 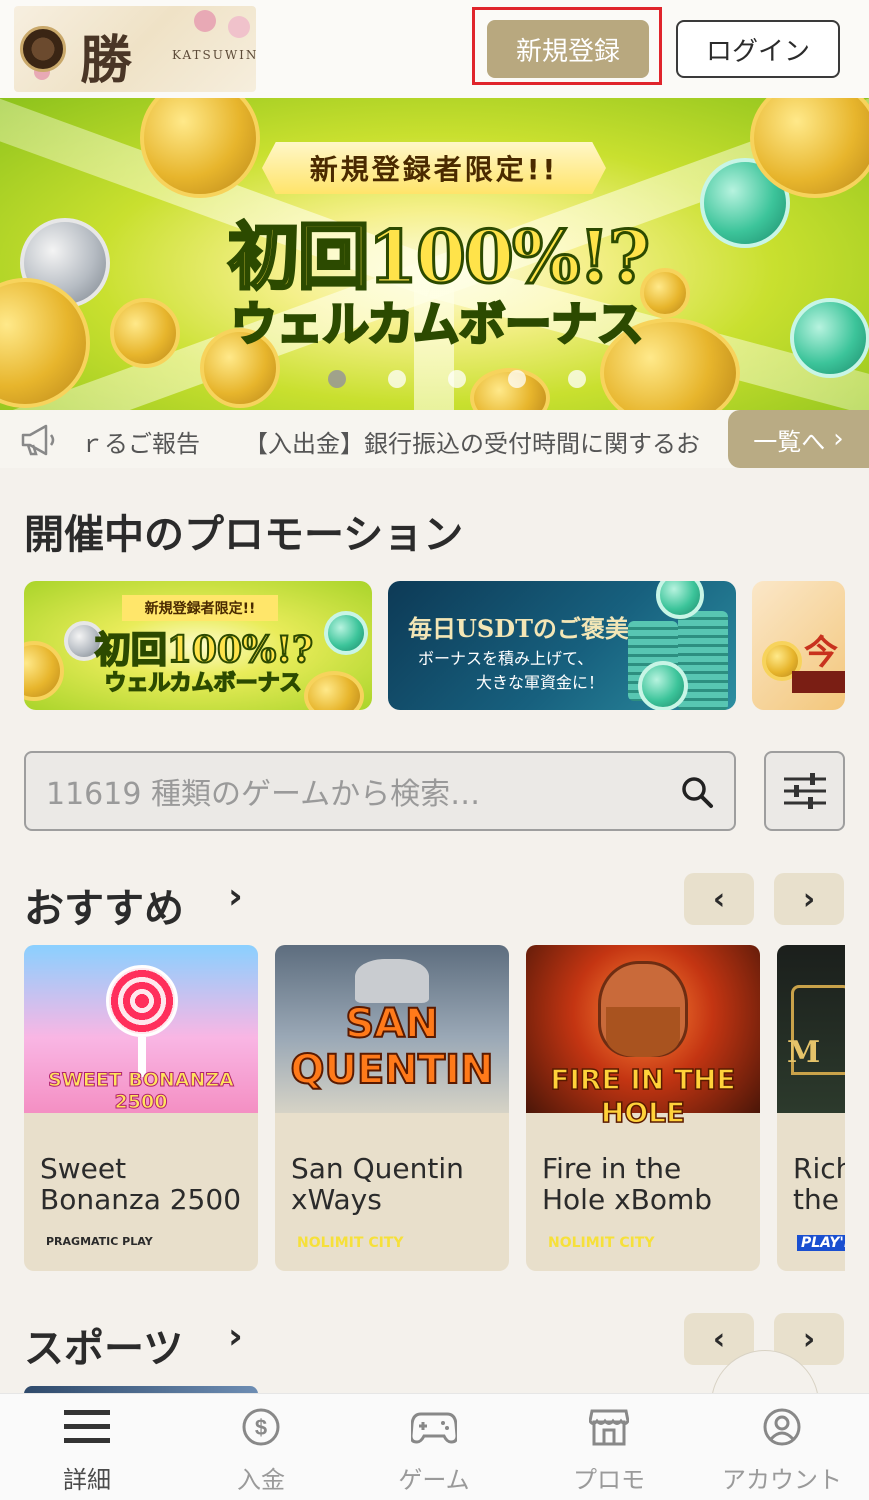 I want to click on header: 勝 KATSUWIN 新規登録 ログイン, so click(x=434, y=49).